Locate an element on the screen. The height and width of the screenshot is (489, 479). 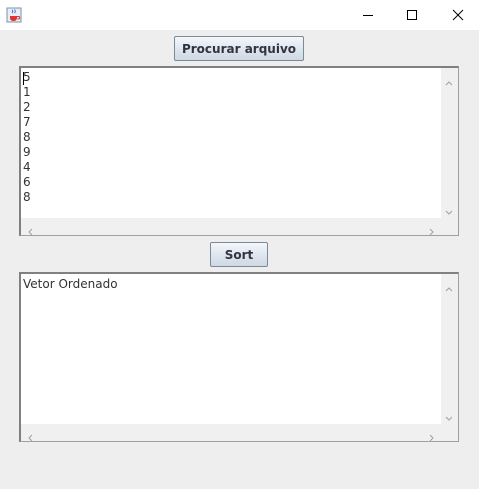
input-line: 1 is located at coordinates (27, 92).